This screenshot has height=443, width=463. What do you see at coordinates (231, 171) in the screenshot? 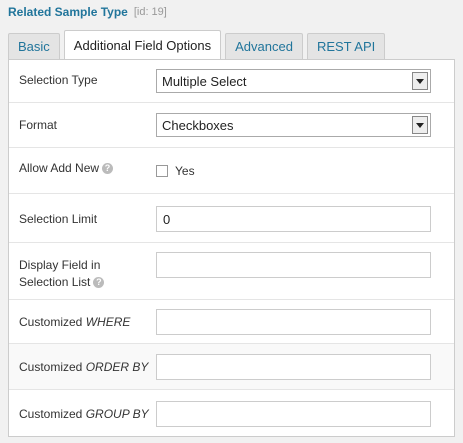
I see `row-allow-add-new: Allow Add New? Yes` at bounding box center [231, 171].